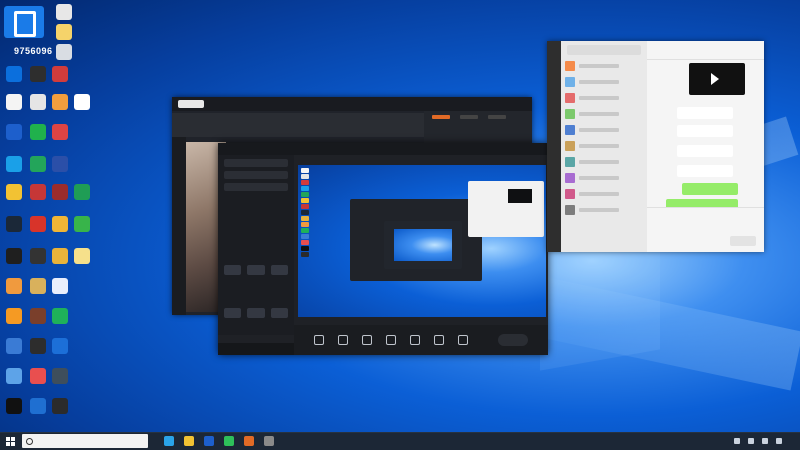  I want to click on chat-window, so click(655, 146).